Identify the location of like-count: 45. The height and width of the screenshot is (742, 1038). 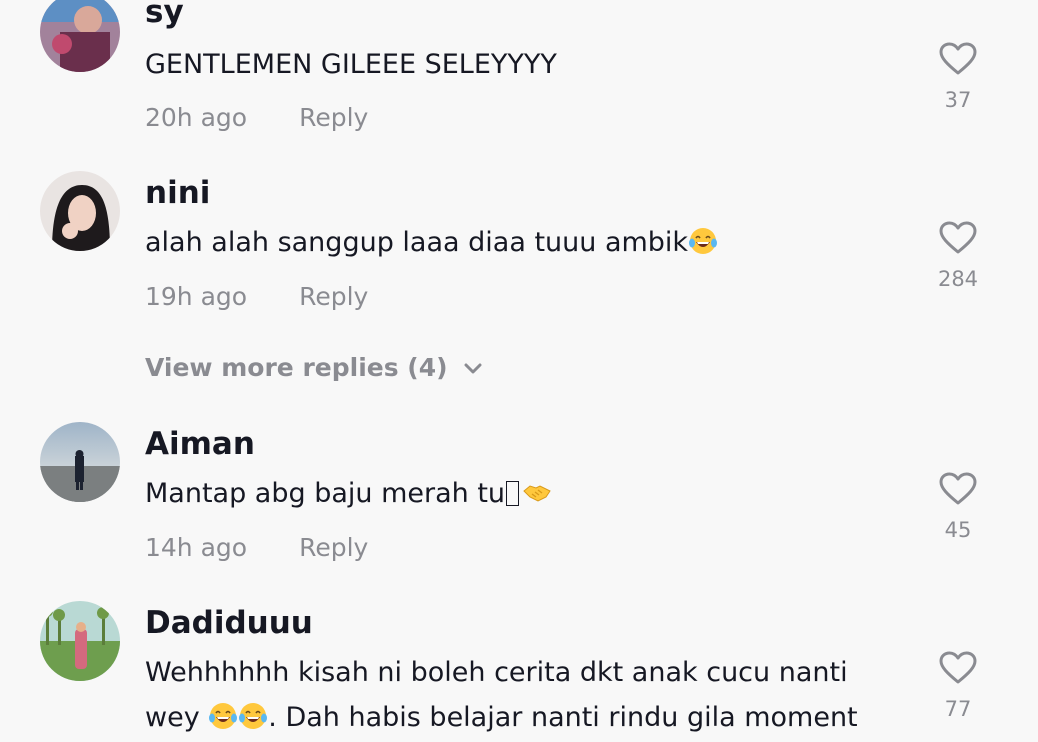
(958, 530).